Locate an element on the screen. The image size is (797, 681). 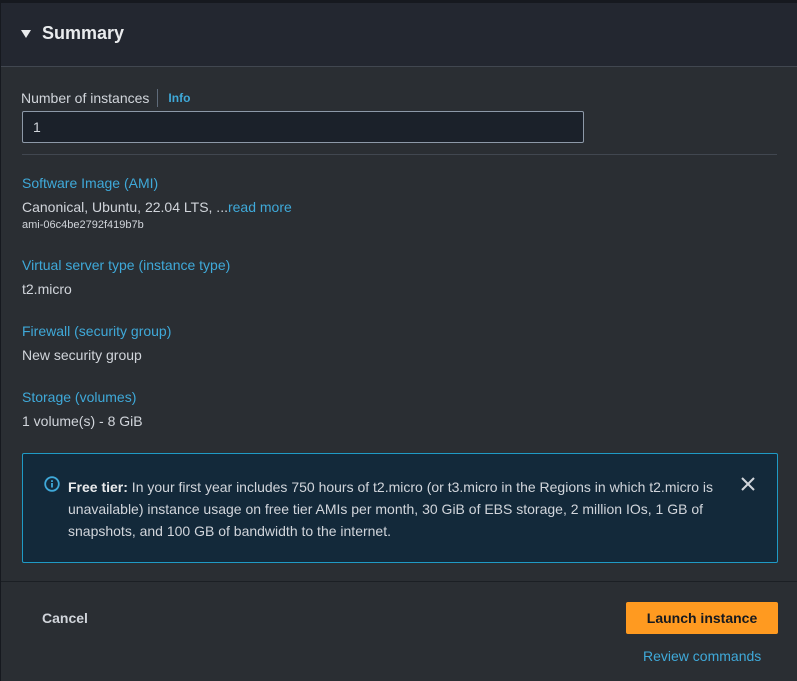
instance-type-value: t2.micro is located at coordinates (47, 289).